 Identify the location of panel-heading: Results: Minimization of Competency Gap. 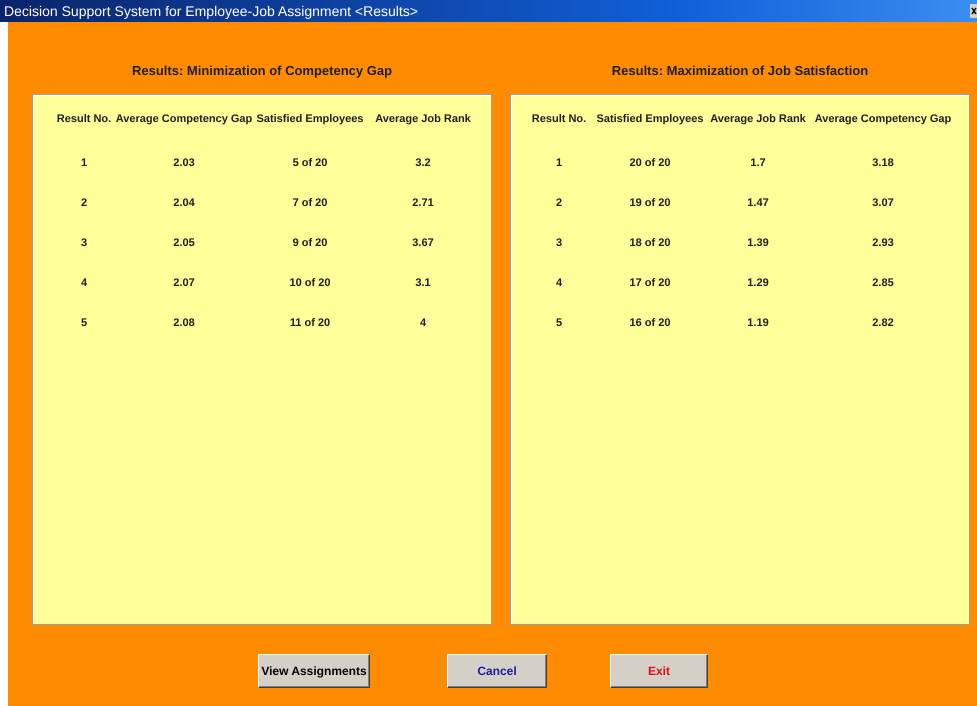
(262, 70).